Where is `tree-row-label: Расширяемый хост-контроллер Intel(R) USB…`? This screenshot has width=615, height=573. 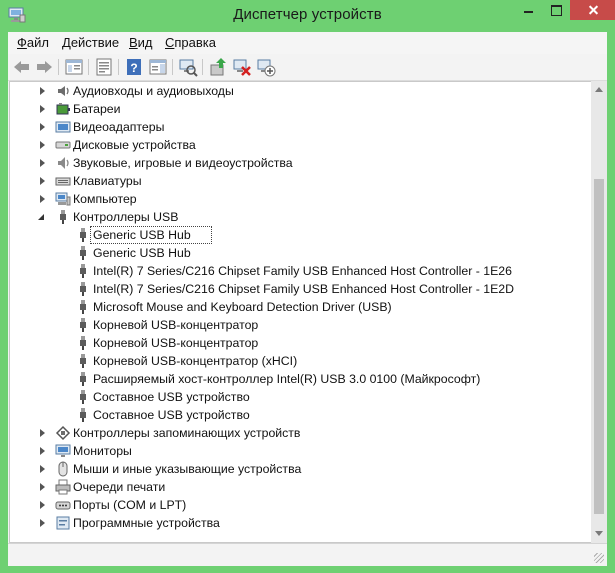
tree-row-label: Расширяемый хост-контроллер Intel(R) USB… is located at coordinates (287, 379).